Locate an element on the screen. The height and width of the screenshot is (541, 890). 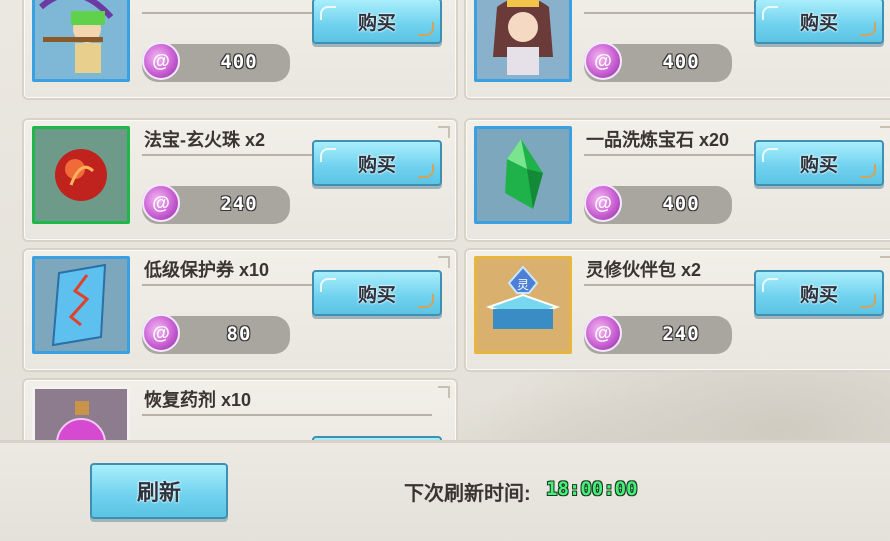
green-crystal-icon is located at coordinates (523, 175).